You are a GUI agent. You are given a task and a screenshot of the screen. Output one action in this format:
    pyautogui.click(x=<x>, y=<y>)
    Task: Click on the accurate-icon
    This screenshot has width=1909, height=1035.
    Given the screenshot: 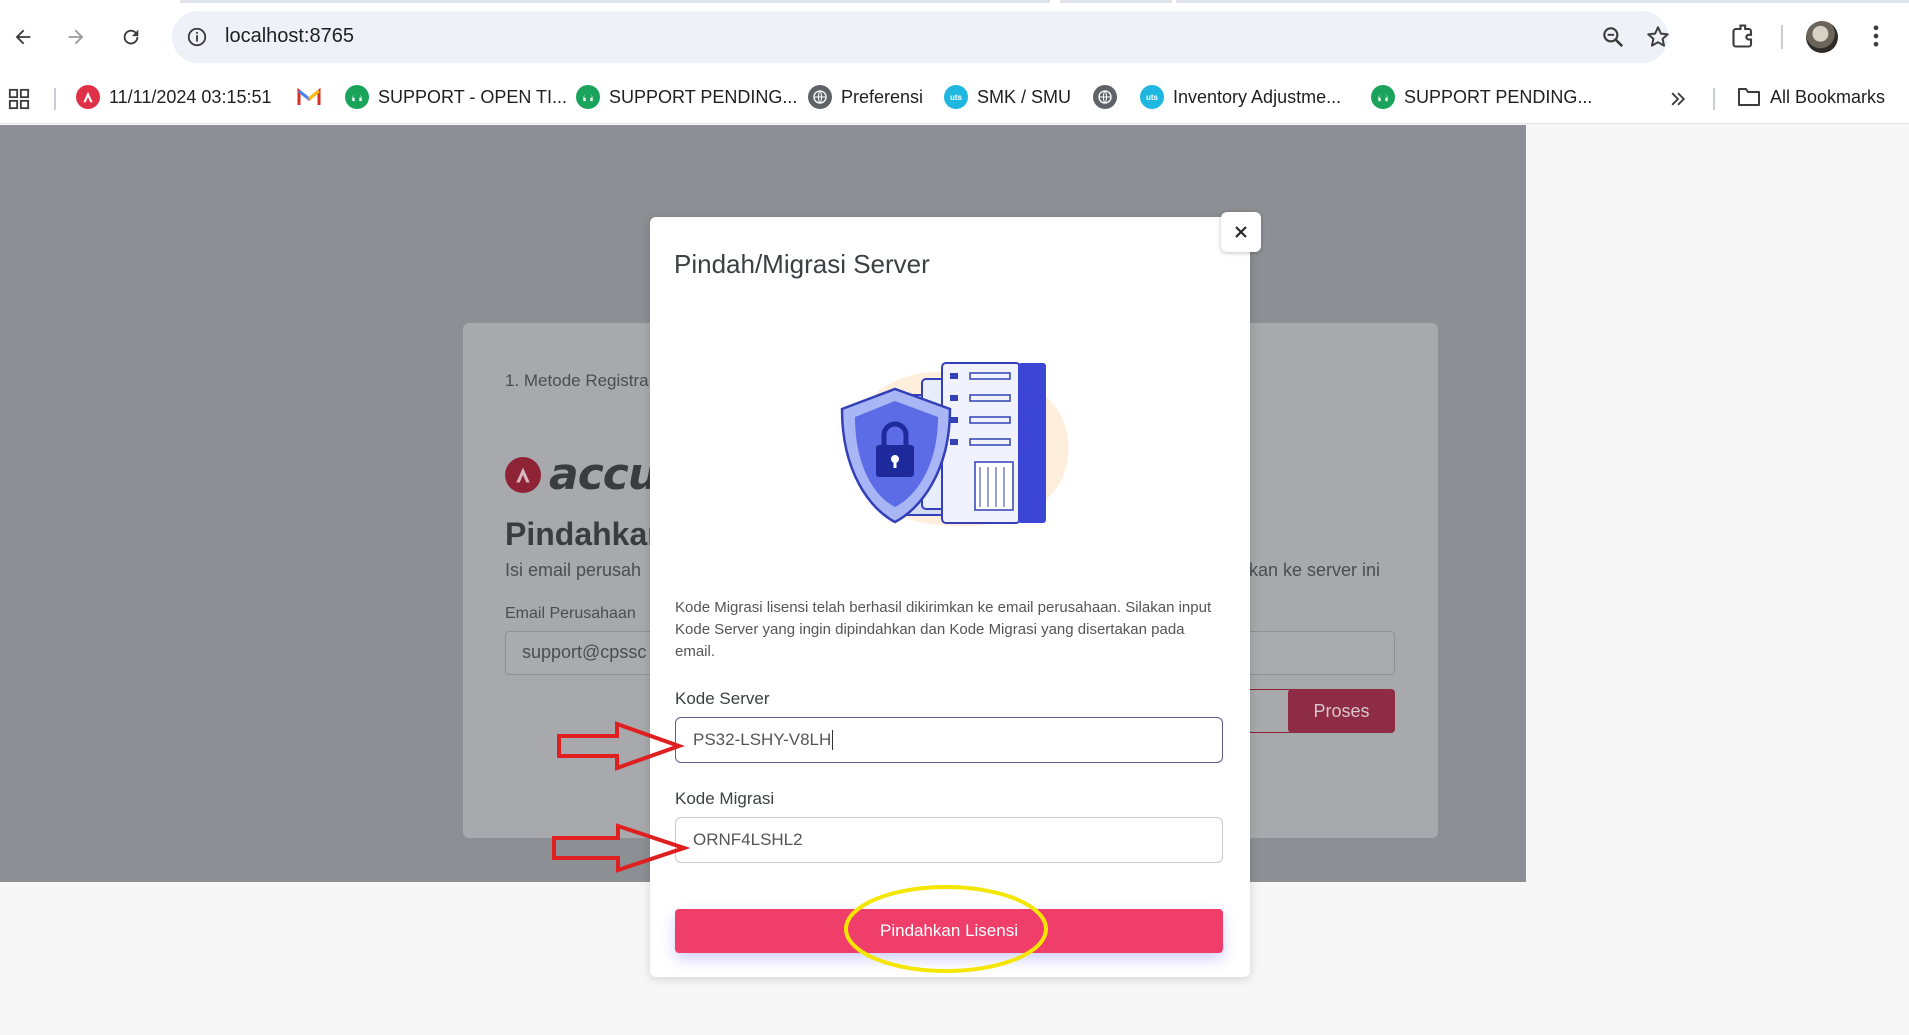 What is the action you would take?
    pyautogui.click(x=88, y=97)
    